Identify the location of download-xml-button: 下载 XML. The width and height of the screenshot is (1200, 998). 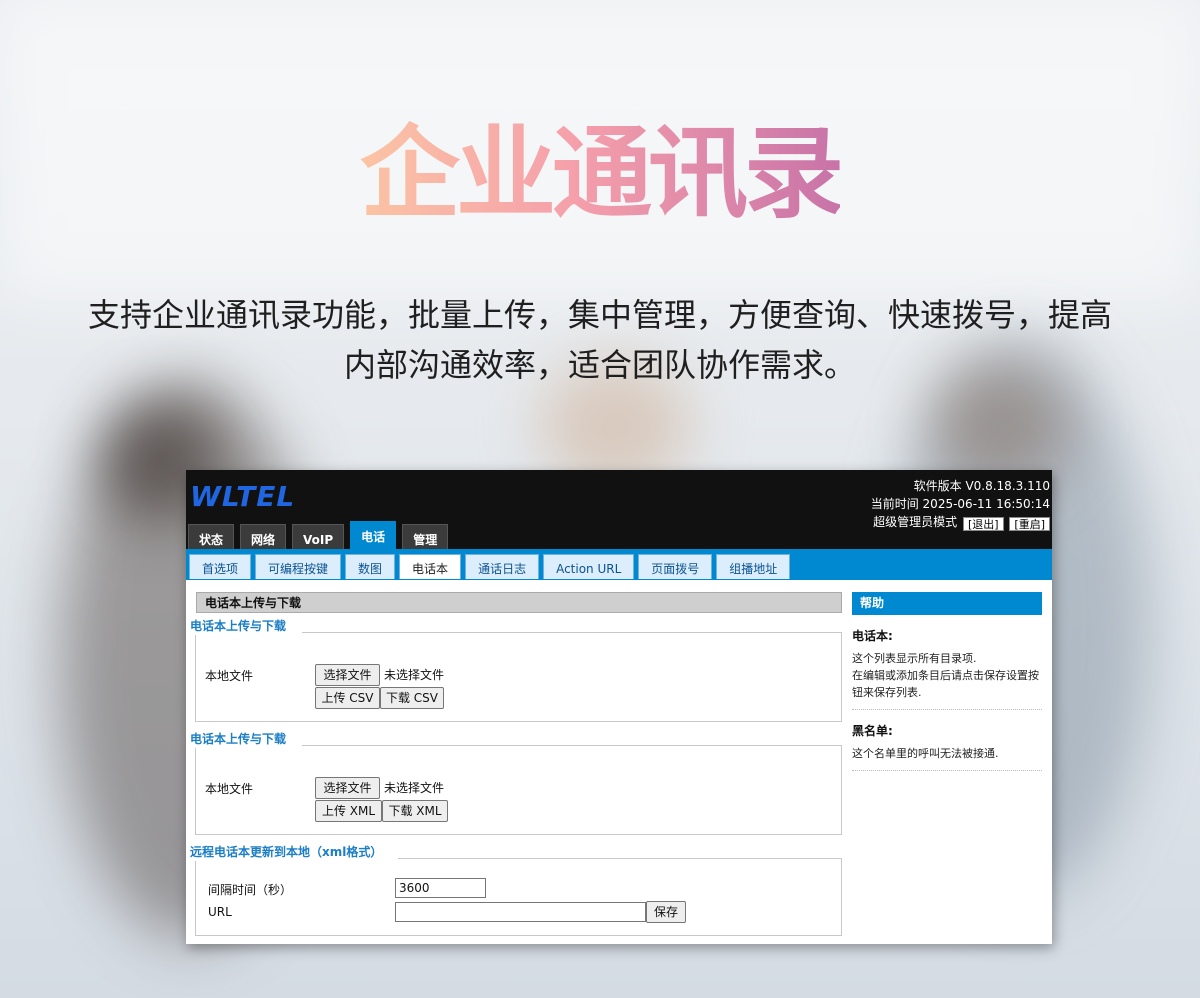
(415, 811).